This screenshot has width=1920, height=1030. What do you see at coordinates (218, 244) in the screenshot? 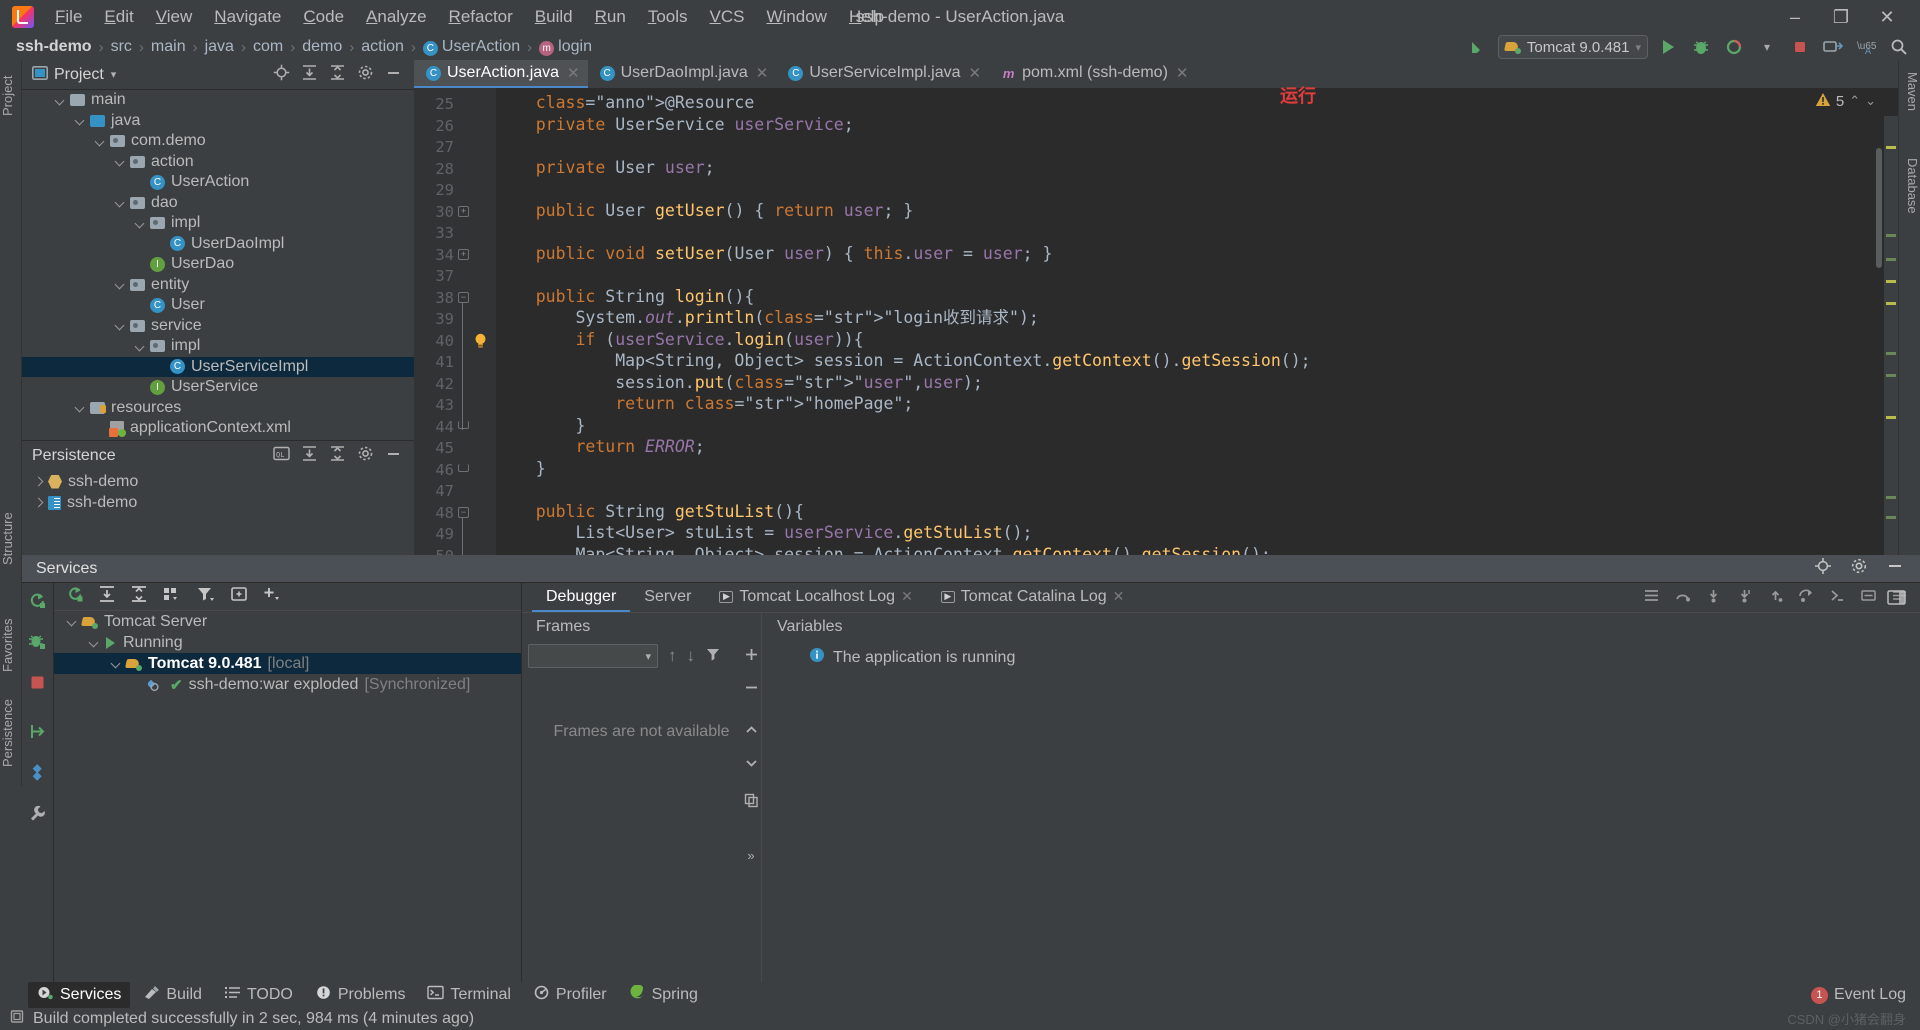
I see `project-tree-node: C UserDaoImpl` at bounding box center [218, 244].